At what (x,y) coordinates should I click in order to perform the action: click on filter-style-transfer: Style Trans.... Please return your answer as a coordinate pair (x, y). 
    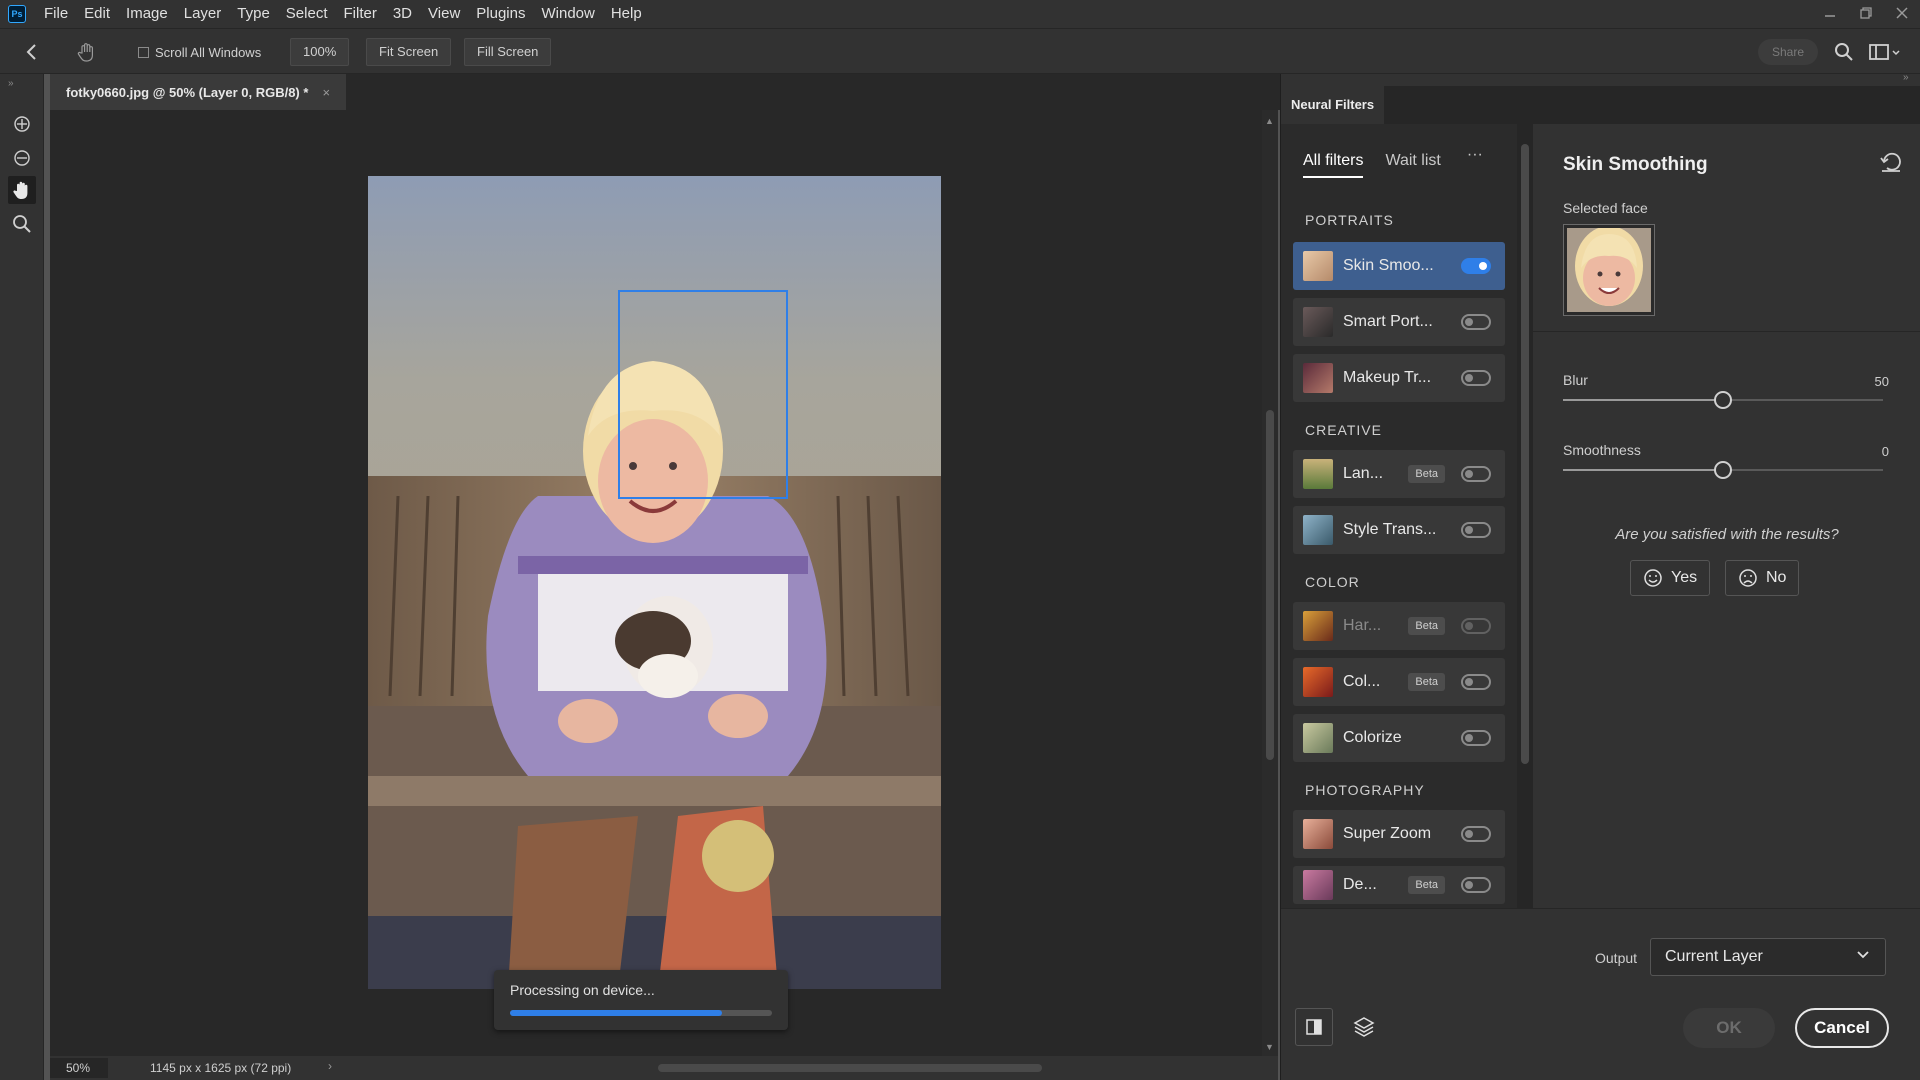
    Looking at the image, I should click on (1399, 530).